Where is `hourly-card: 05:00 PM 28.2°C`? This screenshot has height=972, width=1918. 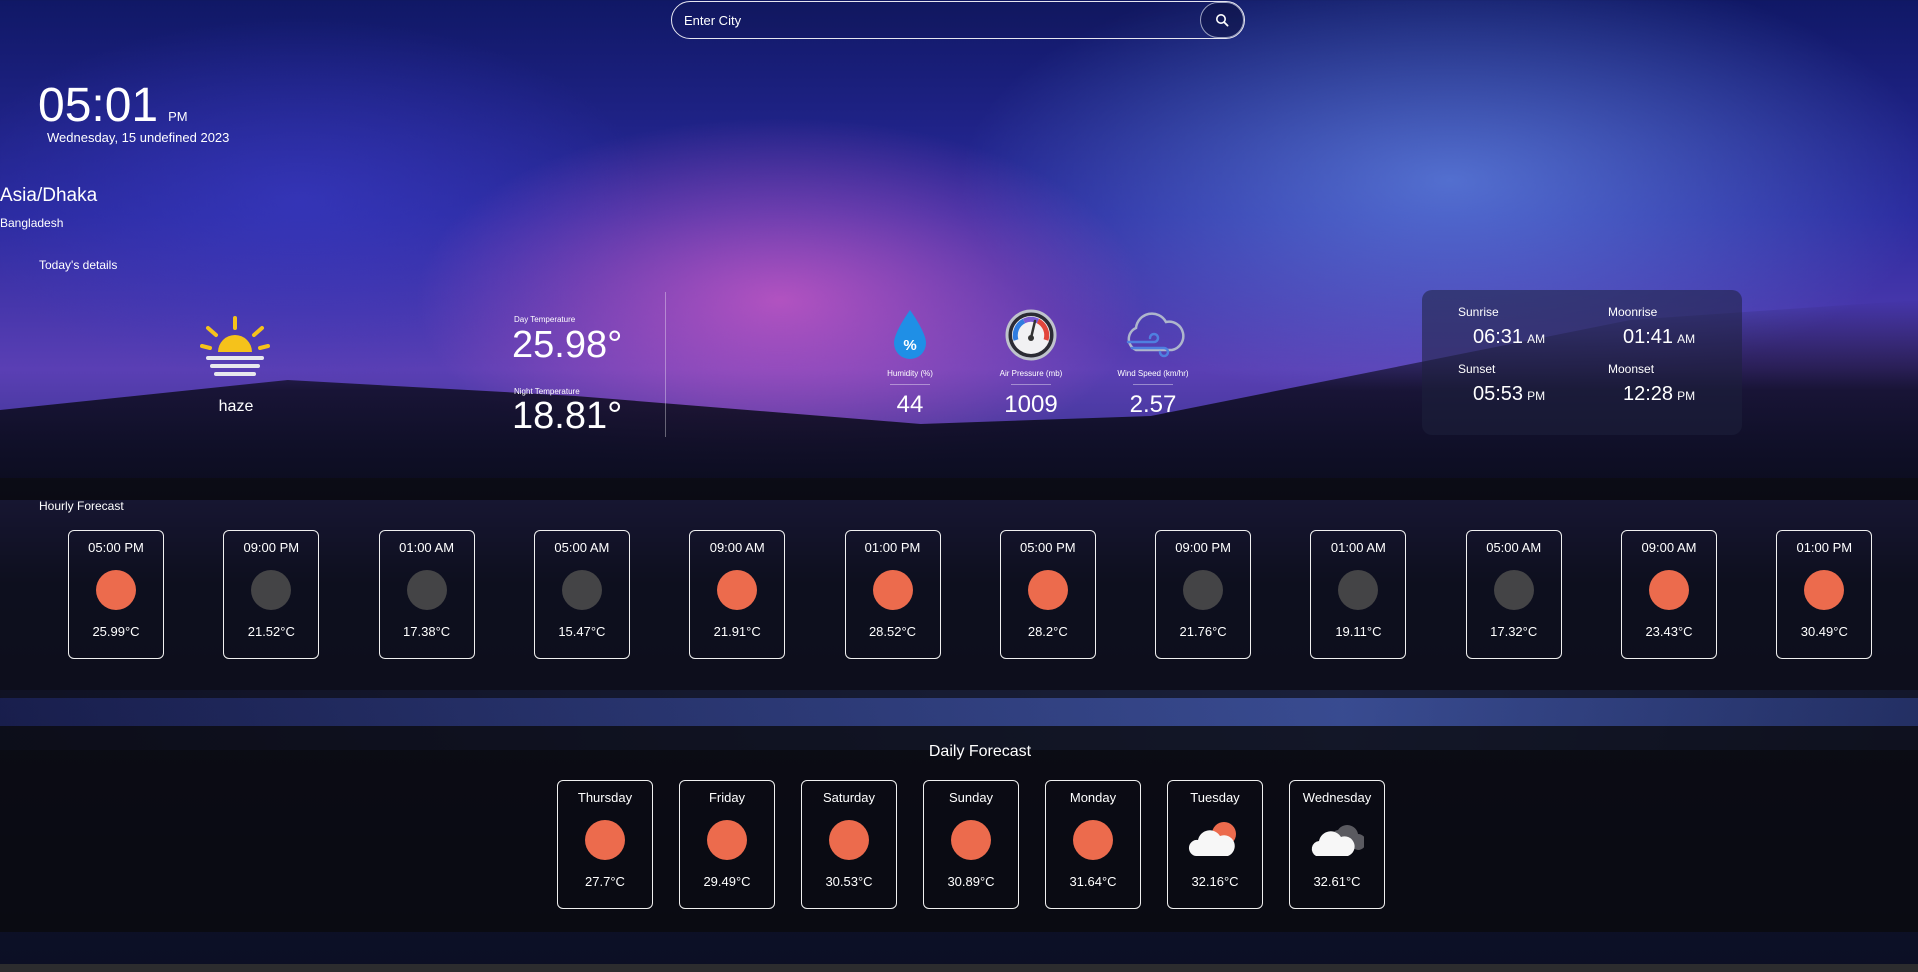 hourly-card: 05:00 PM 28.2°C is located at coordinates (1047, 594).